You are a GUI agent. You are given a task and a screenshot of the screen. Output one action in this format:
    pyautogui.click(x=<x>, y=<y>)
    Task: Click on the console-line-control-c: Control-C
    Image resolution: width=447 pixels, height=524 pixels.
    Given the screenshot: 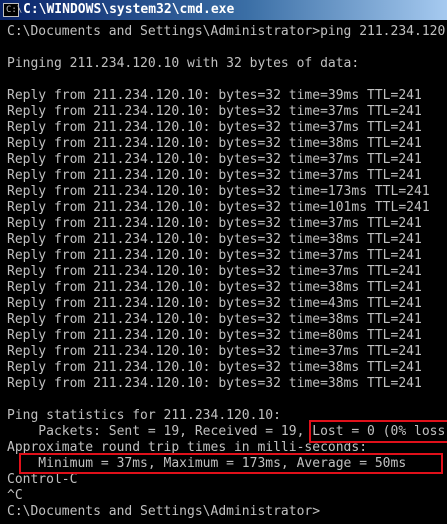 What is the action you would take?
    pyautogui.click(x=42, y=479)
    